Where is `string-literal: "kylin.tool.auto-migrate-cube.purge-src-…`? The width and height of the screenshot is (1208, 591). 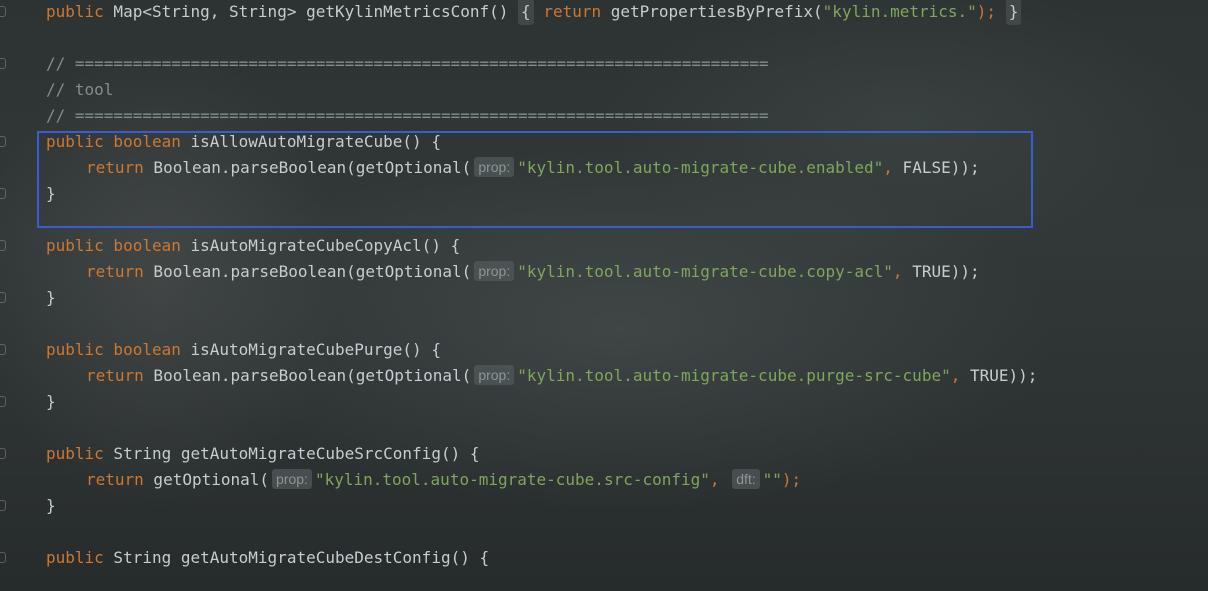
string-literal: "kylin.tool.auto-migrate-cube.purge-src-… is located at coordinates (734, 375).